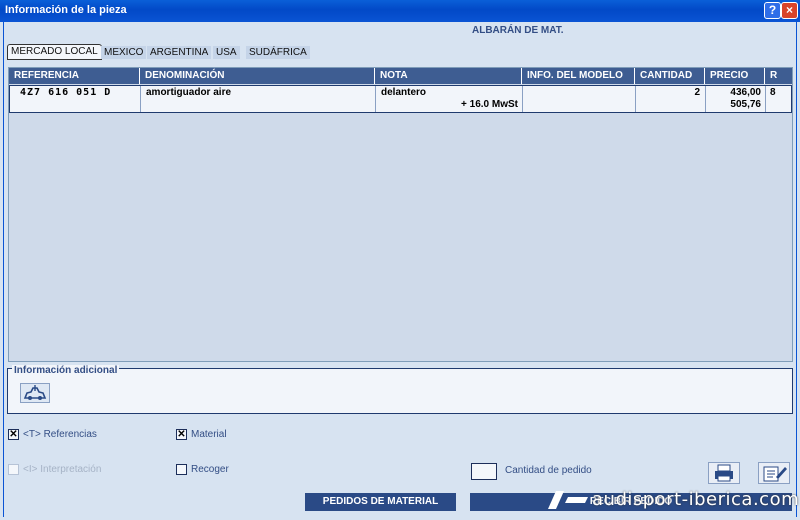 This screenshot has width=800, height=520. Describe the element at coordinates (54, 52) in the screenshot. I see `tab-mercado-local: MERCADO LOCAL` at that location.